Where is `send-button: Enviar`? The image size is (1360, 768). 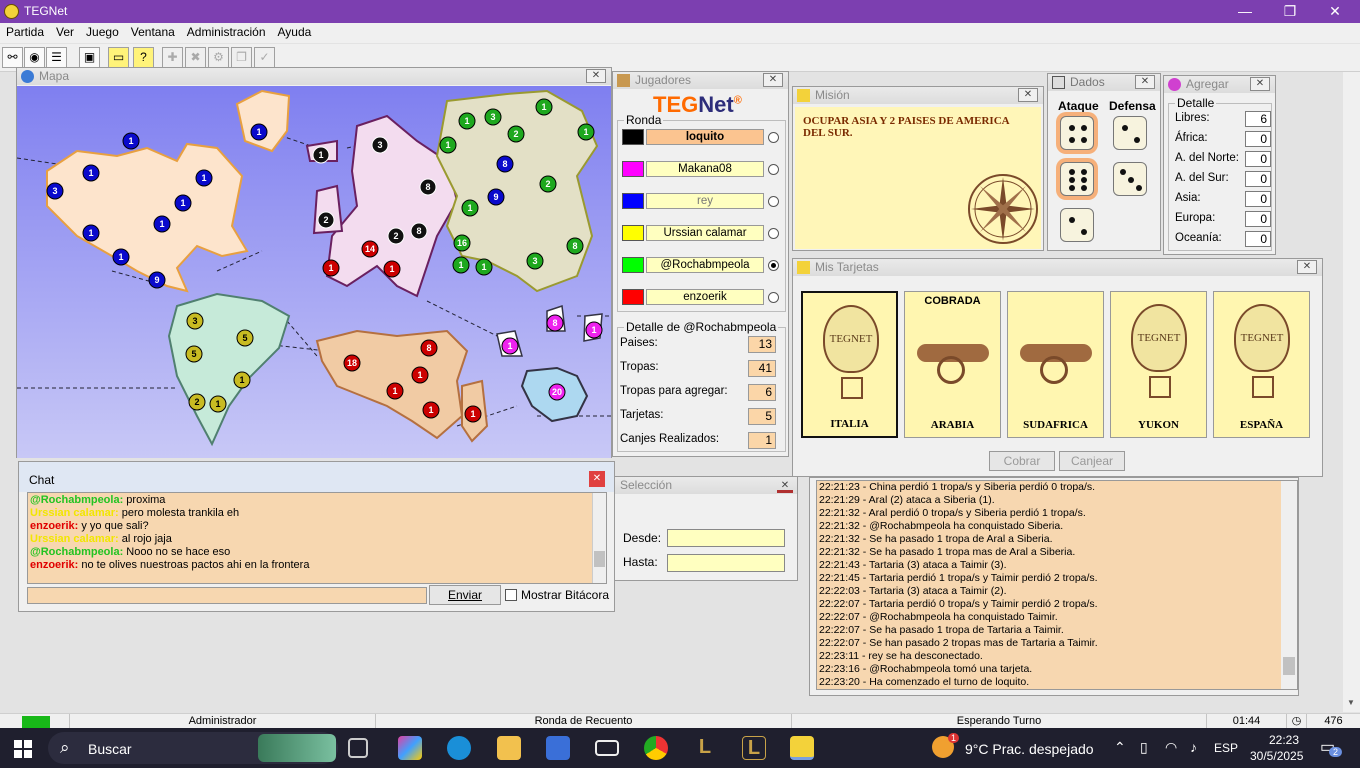 send-button: Enviar is located at coordinates (465, 595).